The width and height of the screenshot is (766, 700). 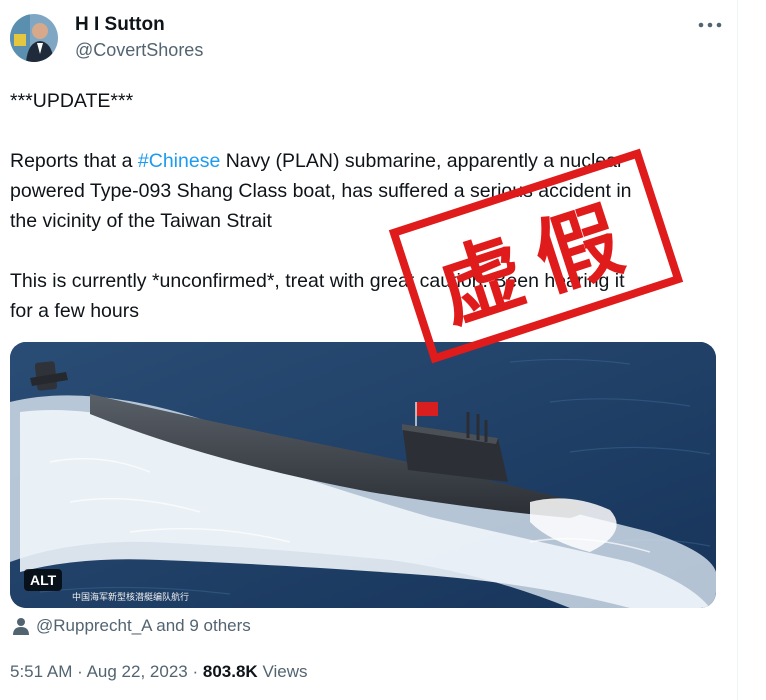 I want to click on photo-caption-watermark: 中国海军新型核潜艇编队航行, so click(x=131, y=598).